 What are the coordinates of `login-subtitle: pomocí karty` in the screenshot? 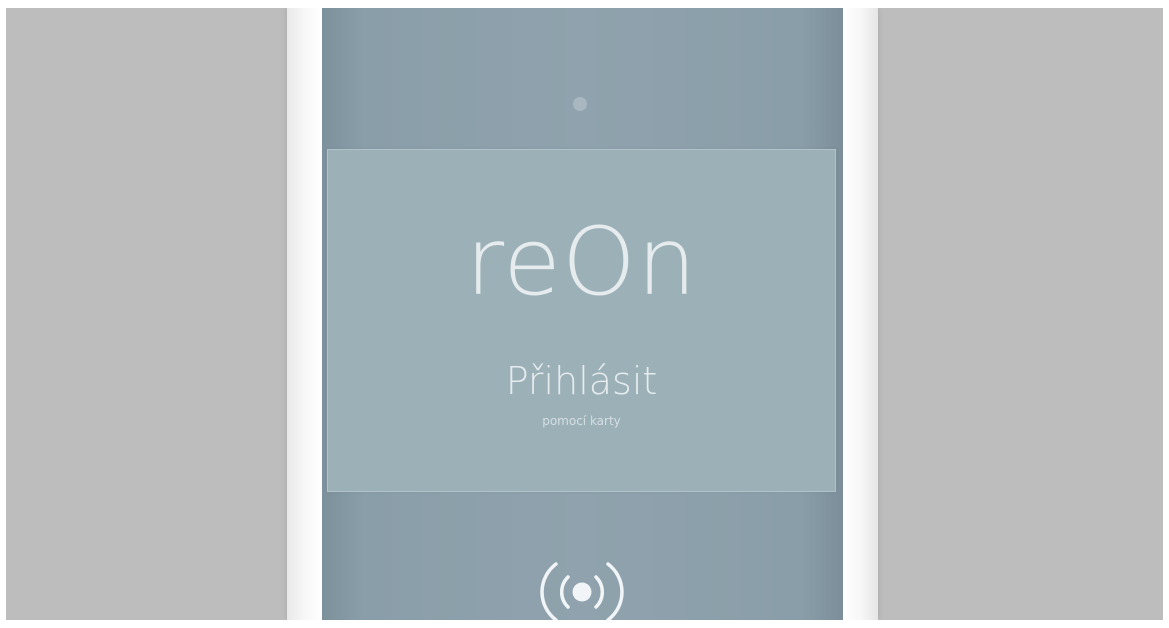 It's located at (581, 421).